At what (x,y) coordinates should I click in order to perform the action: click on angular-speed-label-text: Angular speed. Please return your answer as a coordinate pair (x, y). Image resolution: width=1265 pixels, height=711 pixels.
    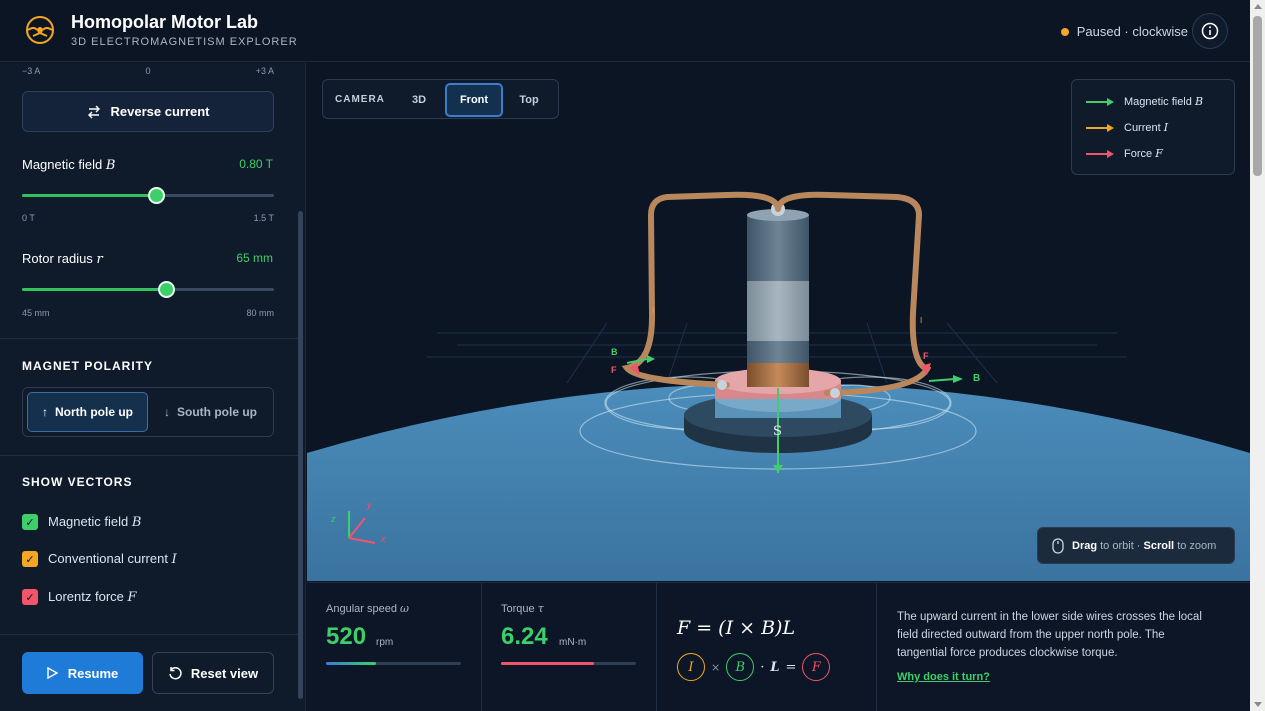
    Looking at the image, I should click on (361, 609).